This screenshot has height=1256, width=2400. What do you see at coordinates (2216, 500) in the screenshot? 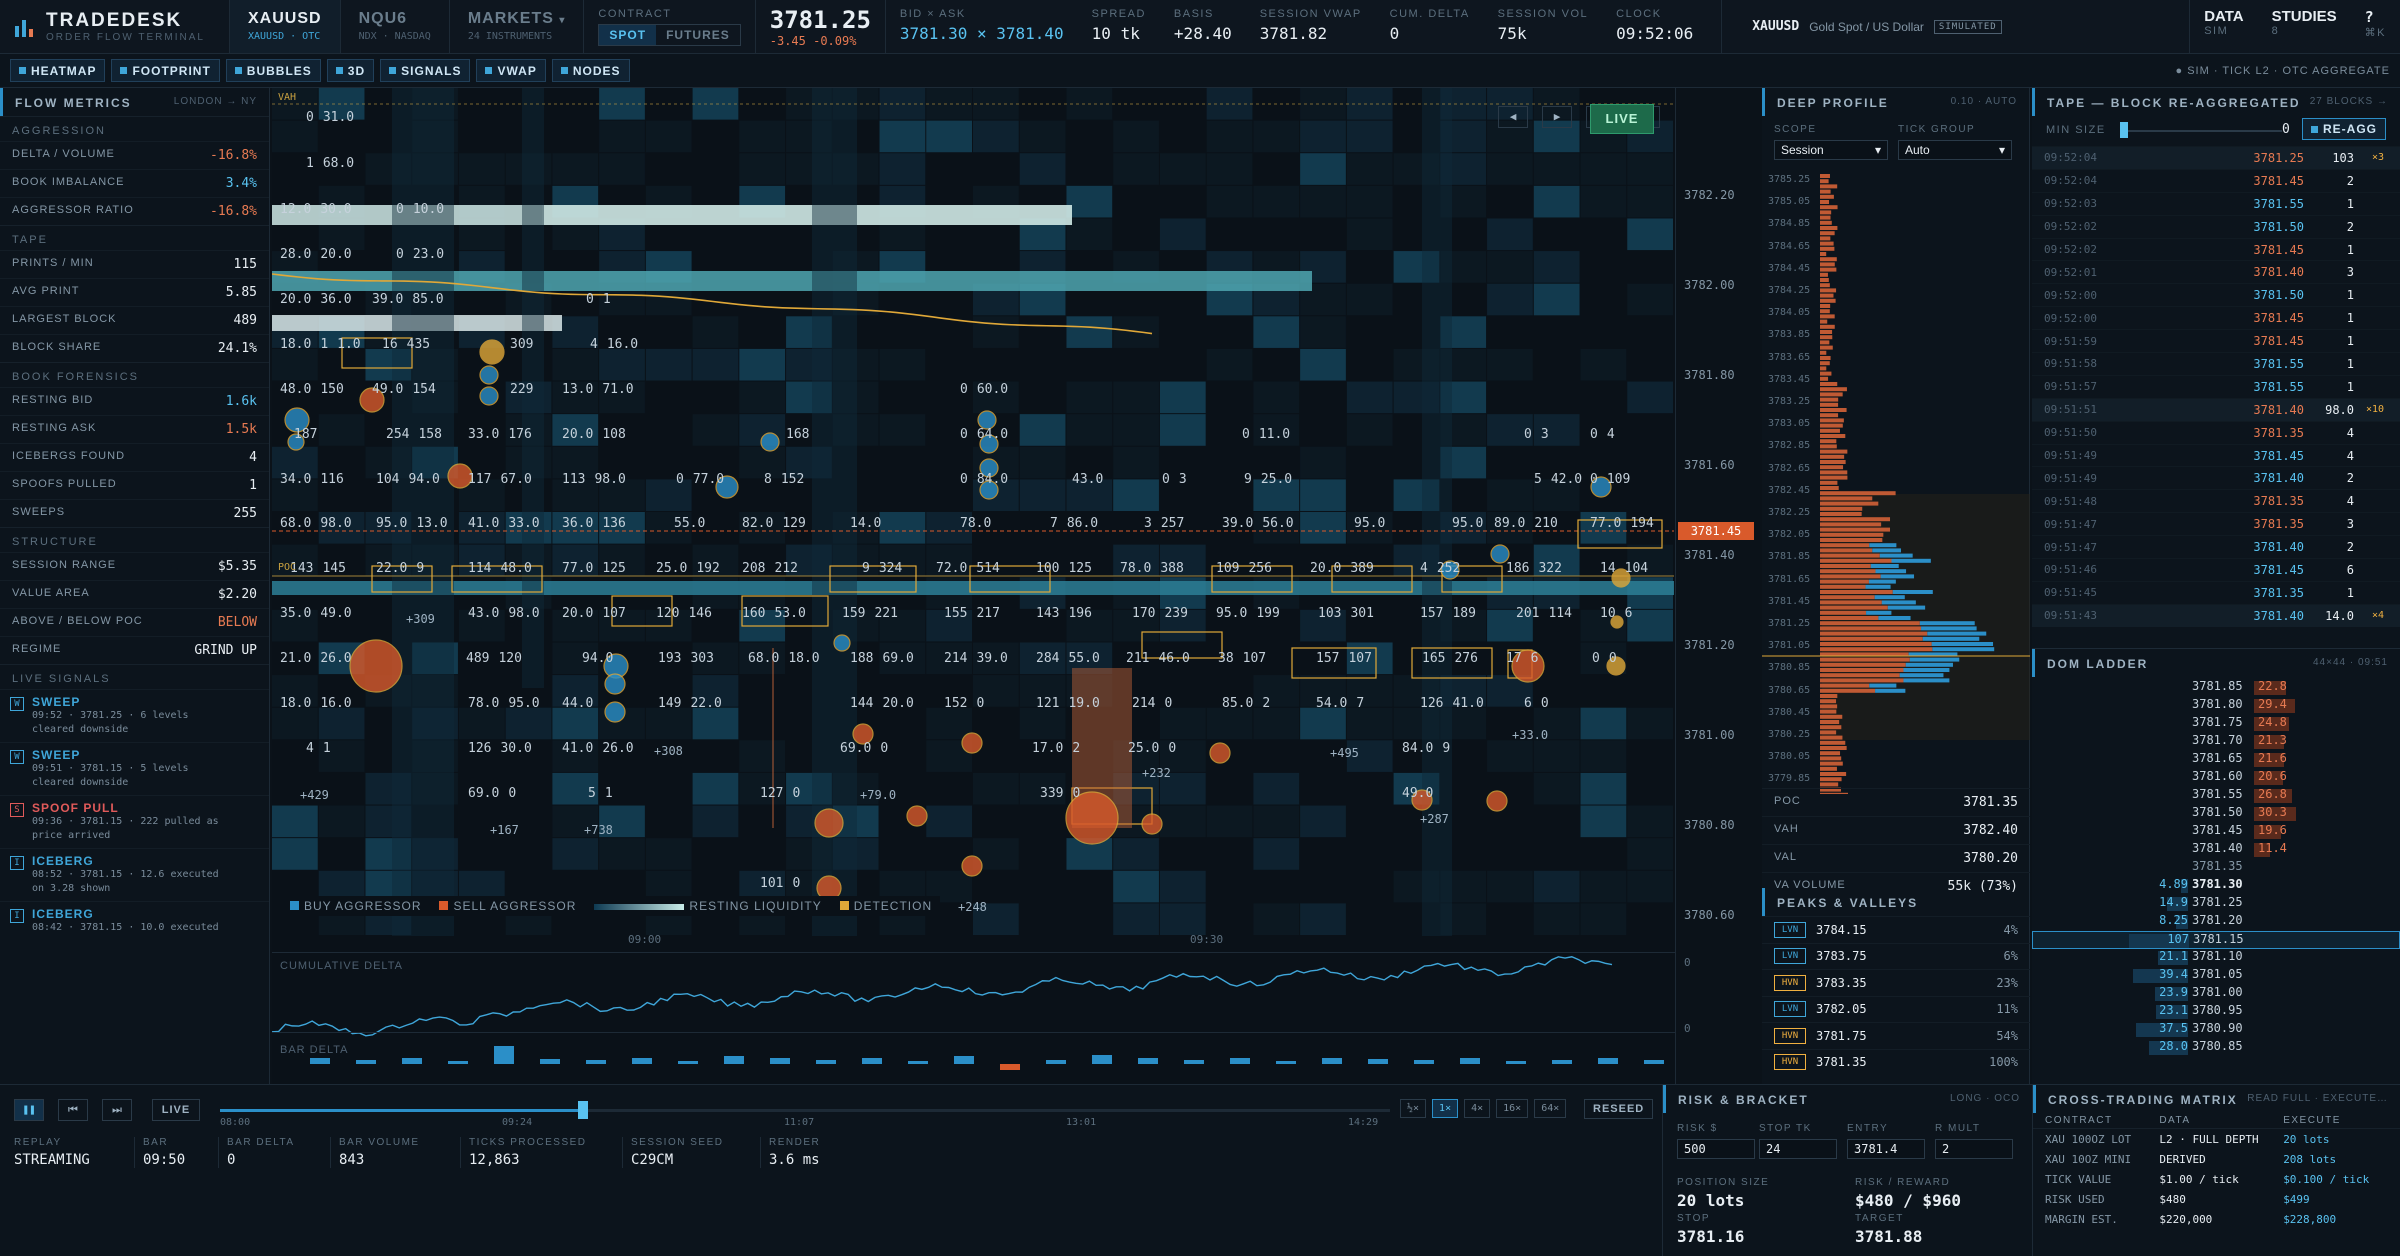
I see `tape-row: 09:51:48 3781.35 4` at bounding box center [2216, 500].